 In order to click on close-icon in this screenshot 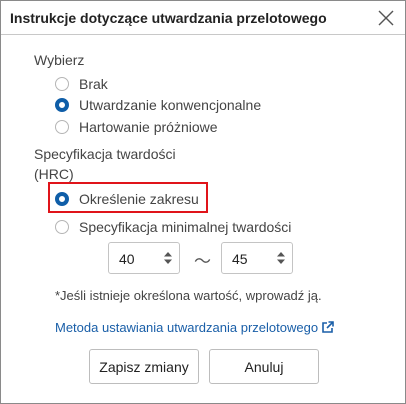, I will do `click(386, 18)`.